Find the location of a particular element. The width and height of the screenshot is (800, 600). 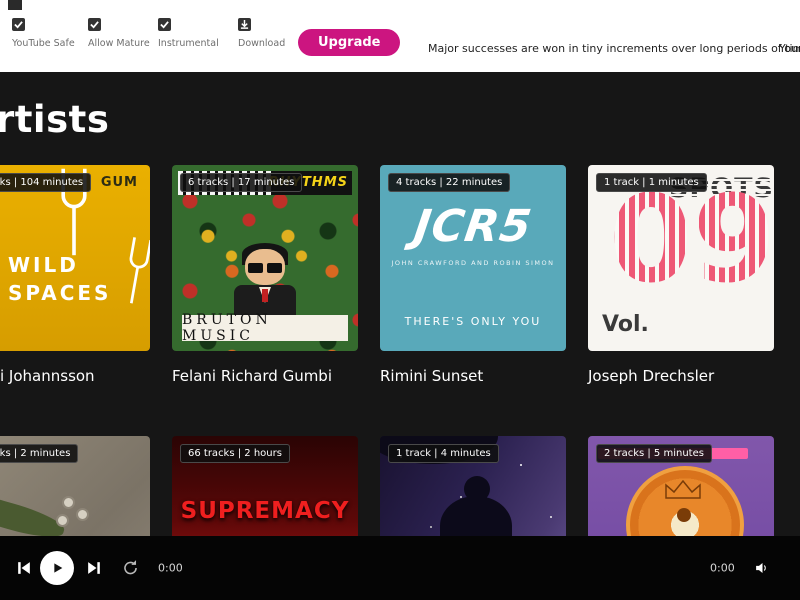

band-logo: JCR5 is located at coordinates (473, 226).